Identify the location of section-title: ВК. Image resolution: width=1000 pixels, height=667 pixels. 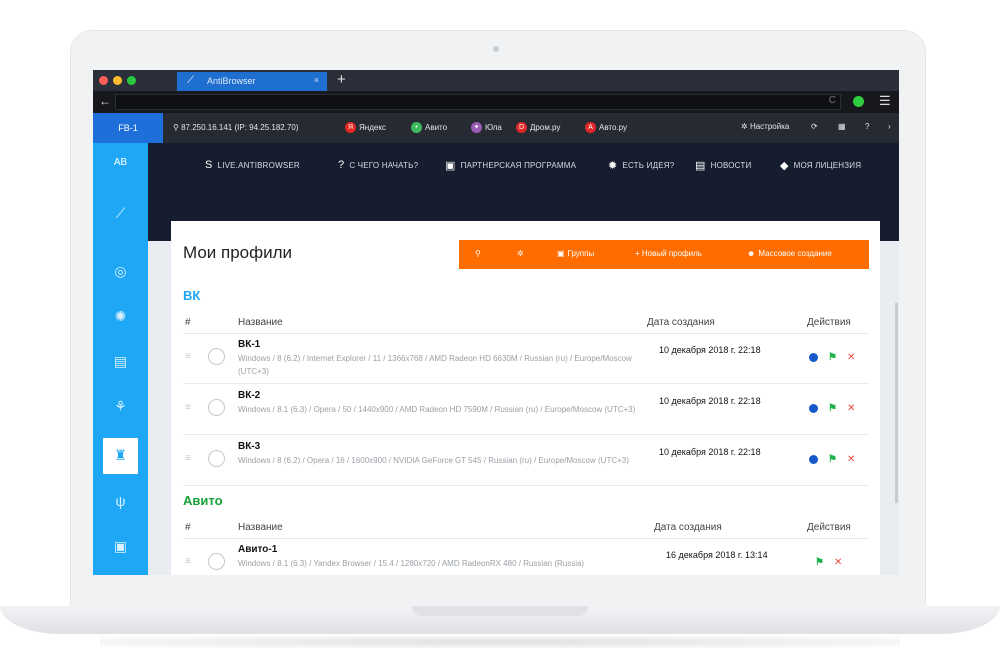
(192, 295).